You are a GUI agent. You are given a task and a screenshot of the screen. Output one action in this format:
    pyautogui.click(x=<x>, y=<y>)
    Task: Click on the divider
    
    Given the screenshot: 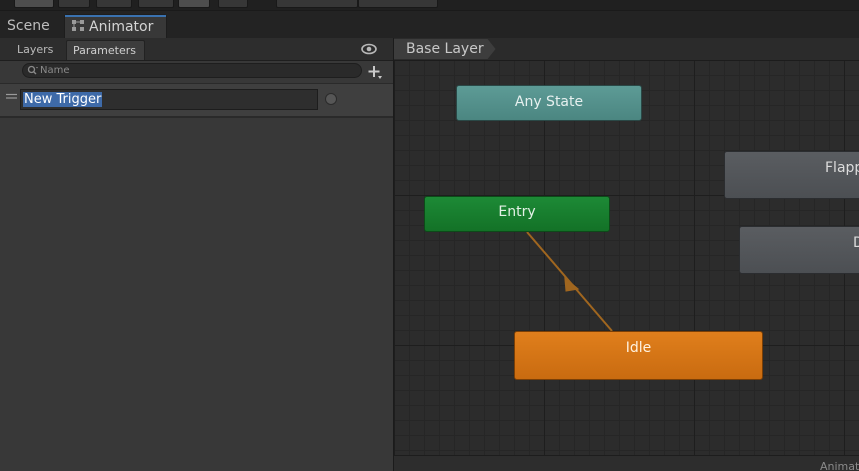 What is the action you would take?
    pyautogui.click(x=196, y=117)
    